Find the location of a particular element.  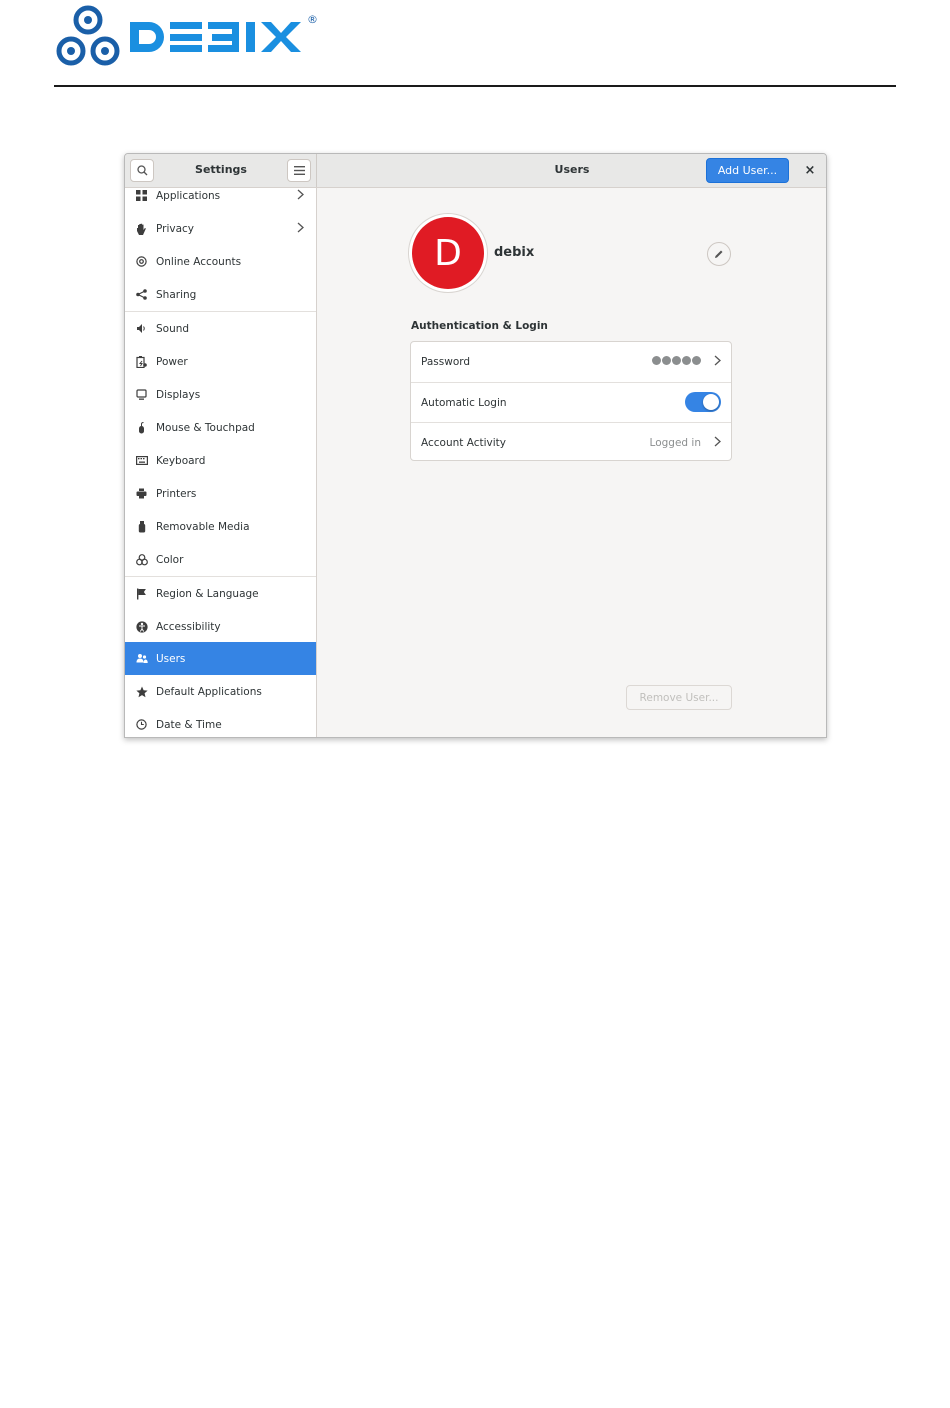

accessibility-icon is located at coordinates (141, 626).